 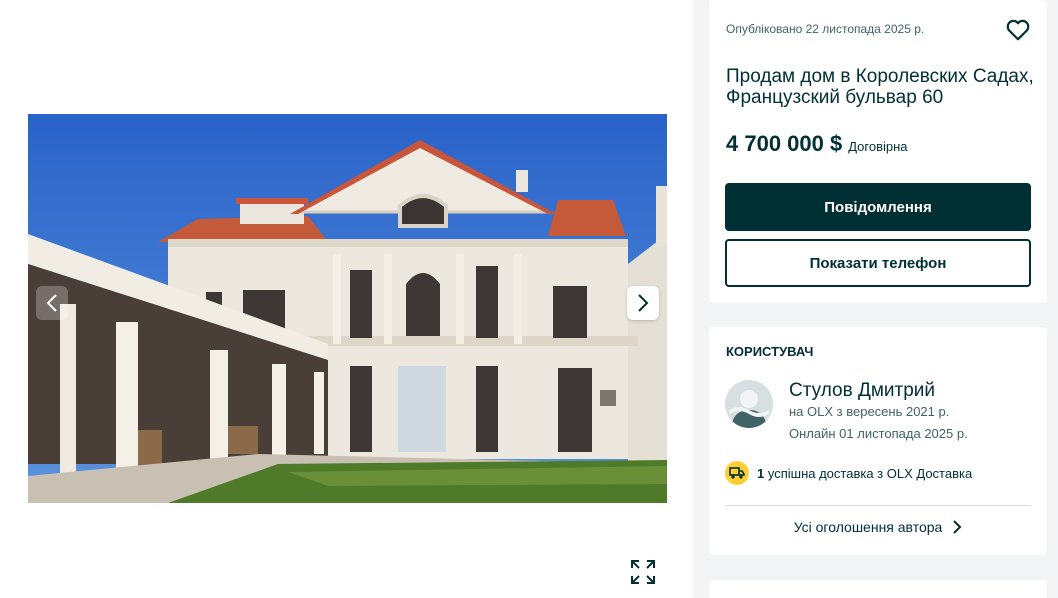 I want to click on published-date: Опубліковано 22 листопада 2025 р., so click(x=825, y=29).